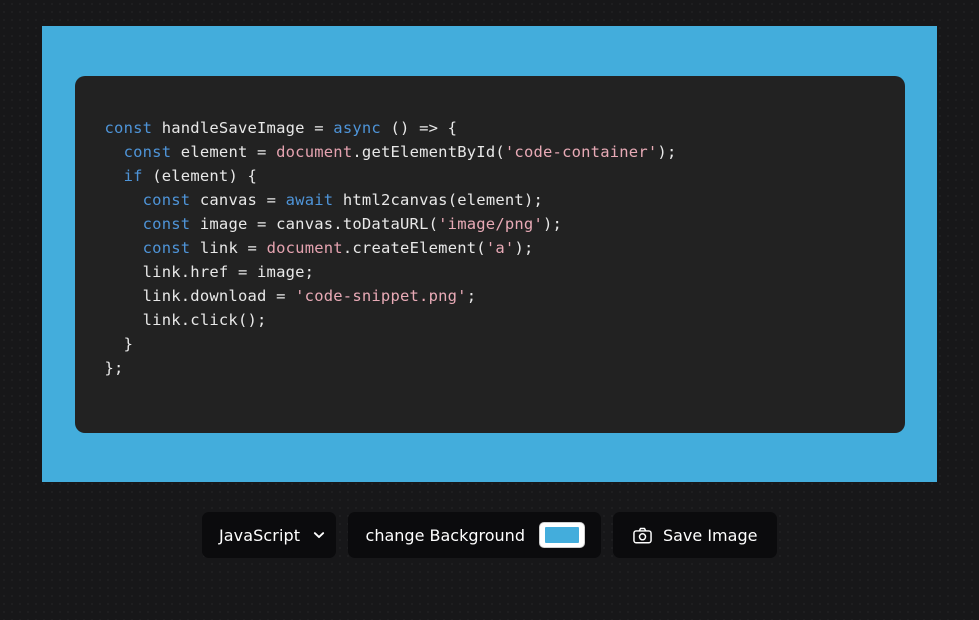 Image resolution: width=979 pixels, height=620 pixels. Describe the element at coordinates (119, 343) in the screenshot. I see `code-token: }` at that location.